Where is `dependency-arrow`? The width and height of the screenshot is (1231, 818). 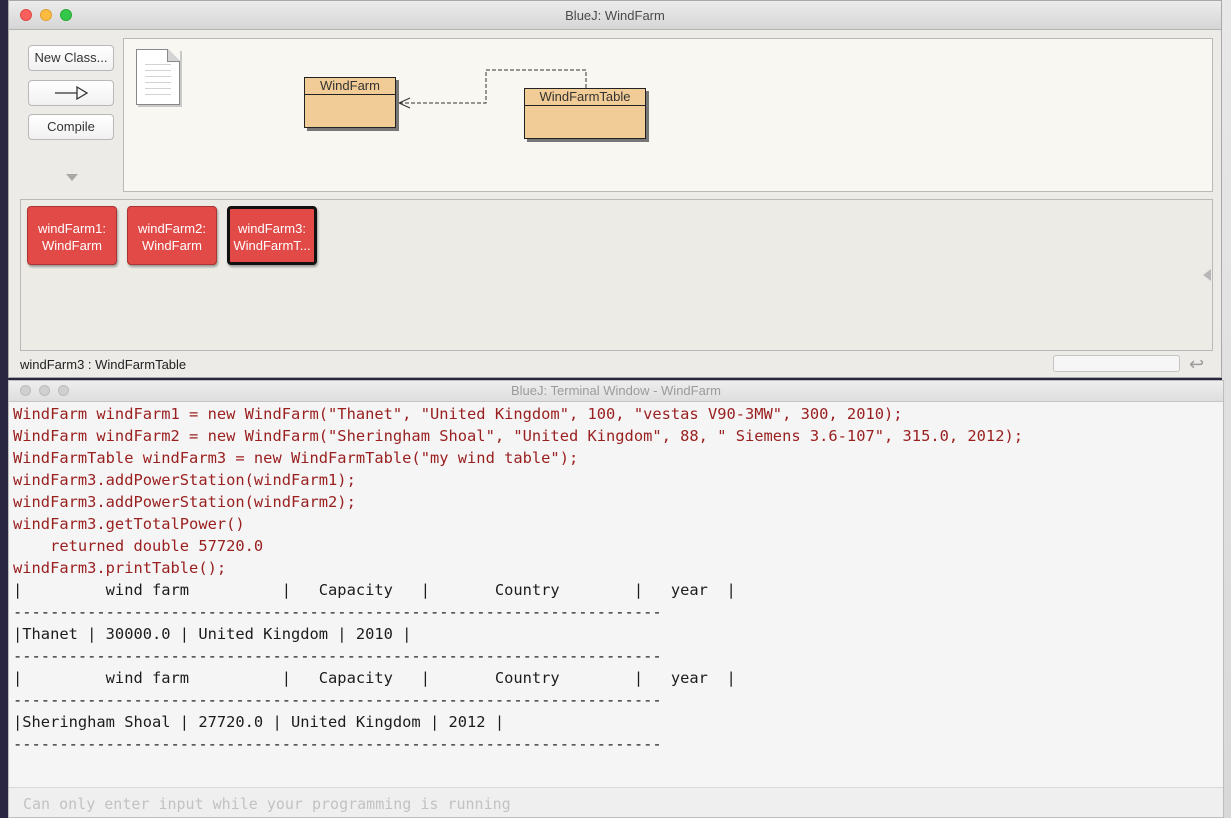 dependency-arrow is located at coordinates (492, 89).